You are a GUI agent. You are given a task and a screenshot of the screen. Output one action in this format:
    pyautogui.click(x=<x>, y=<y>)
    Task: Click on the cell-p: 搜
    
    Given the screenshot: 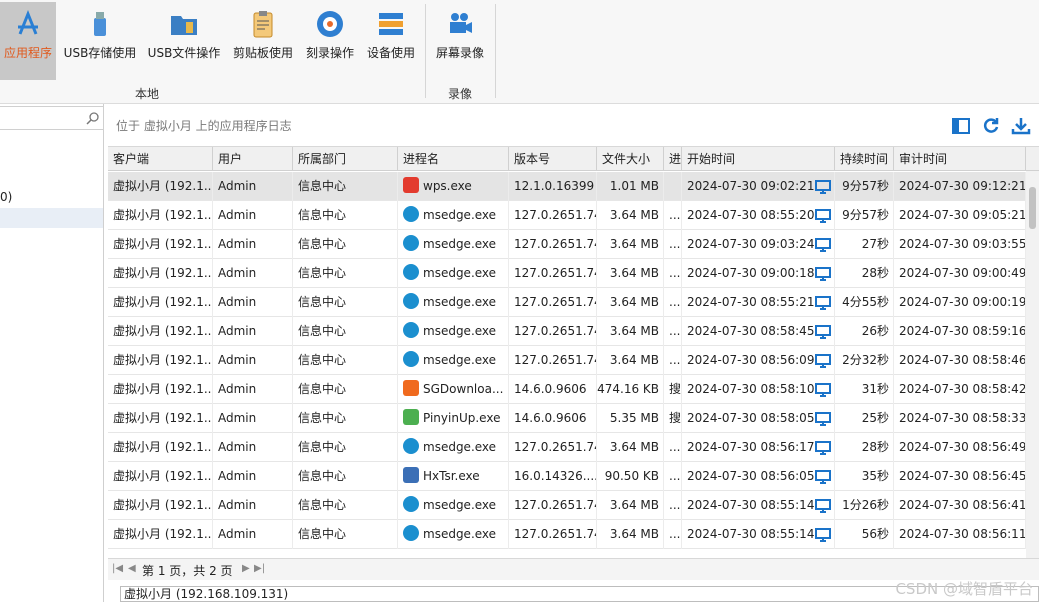 What is the action you would take?
    pyautogui.click(x=673, y=418)
    